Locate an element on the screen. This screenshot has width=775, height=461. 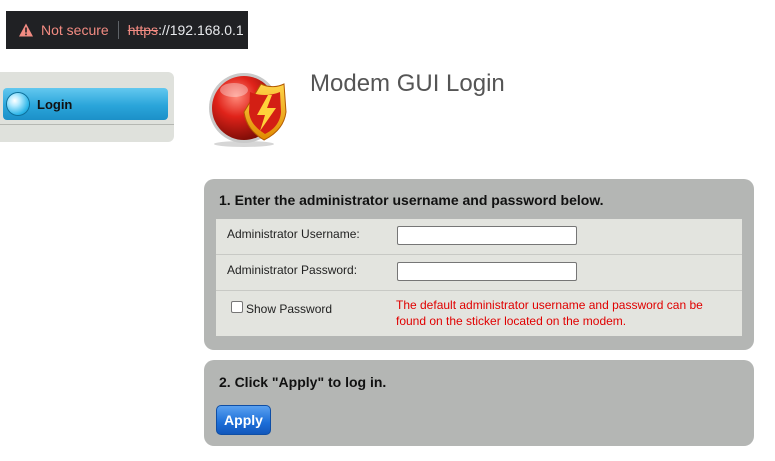
sidebar-item-label: Login is located at coordinates (55, 104).